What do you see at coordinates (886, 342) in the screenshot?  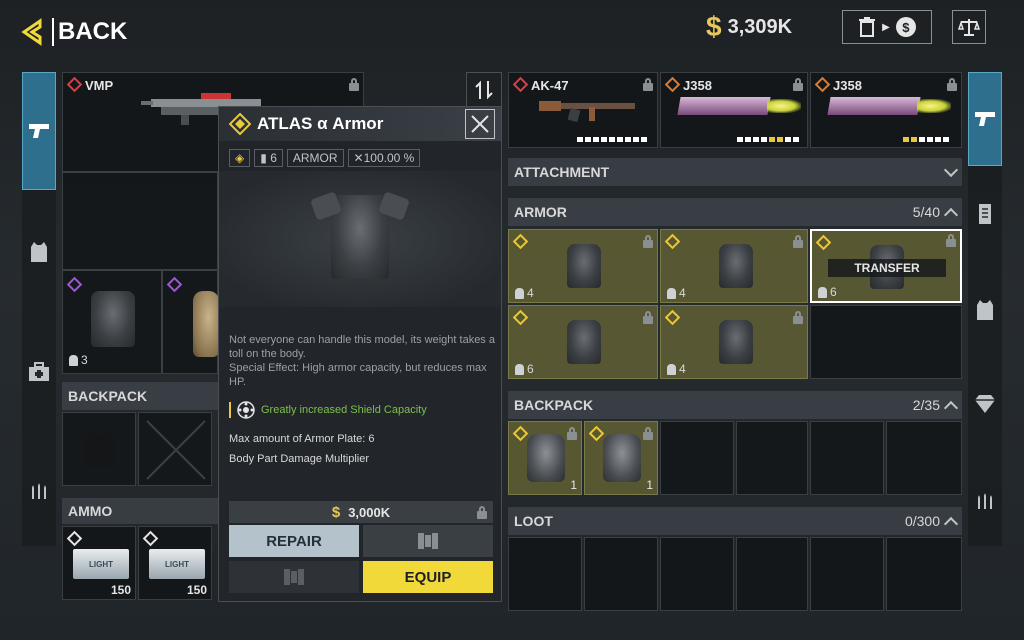 I see `armor-empty-slot` at bounding box center [886, 342].